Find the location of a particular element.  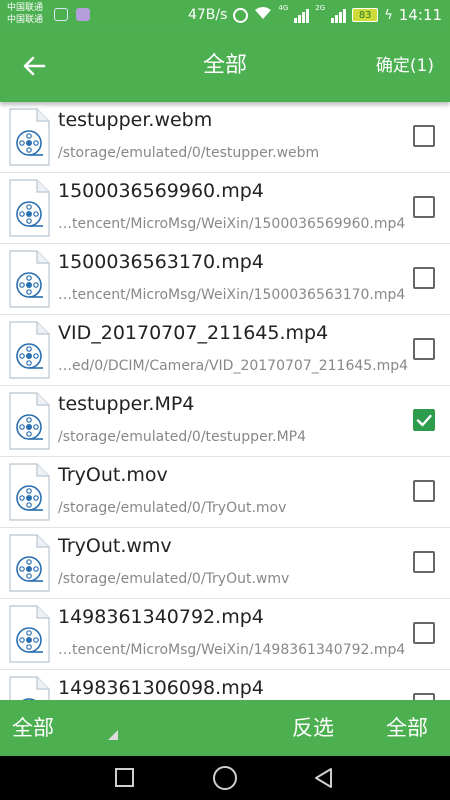

charging-icon: ϟ is located at coordinates (388, 15).